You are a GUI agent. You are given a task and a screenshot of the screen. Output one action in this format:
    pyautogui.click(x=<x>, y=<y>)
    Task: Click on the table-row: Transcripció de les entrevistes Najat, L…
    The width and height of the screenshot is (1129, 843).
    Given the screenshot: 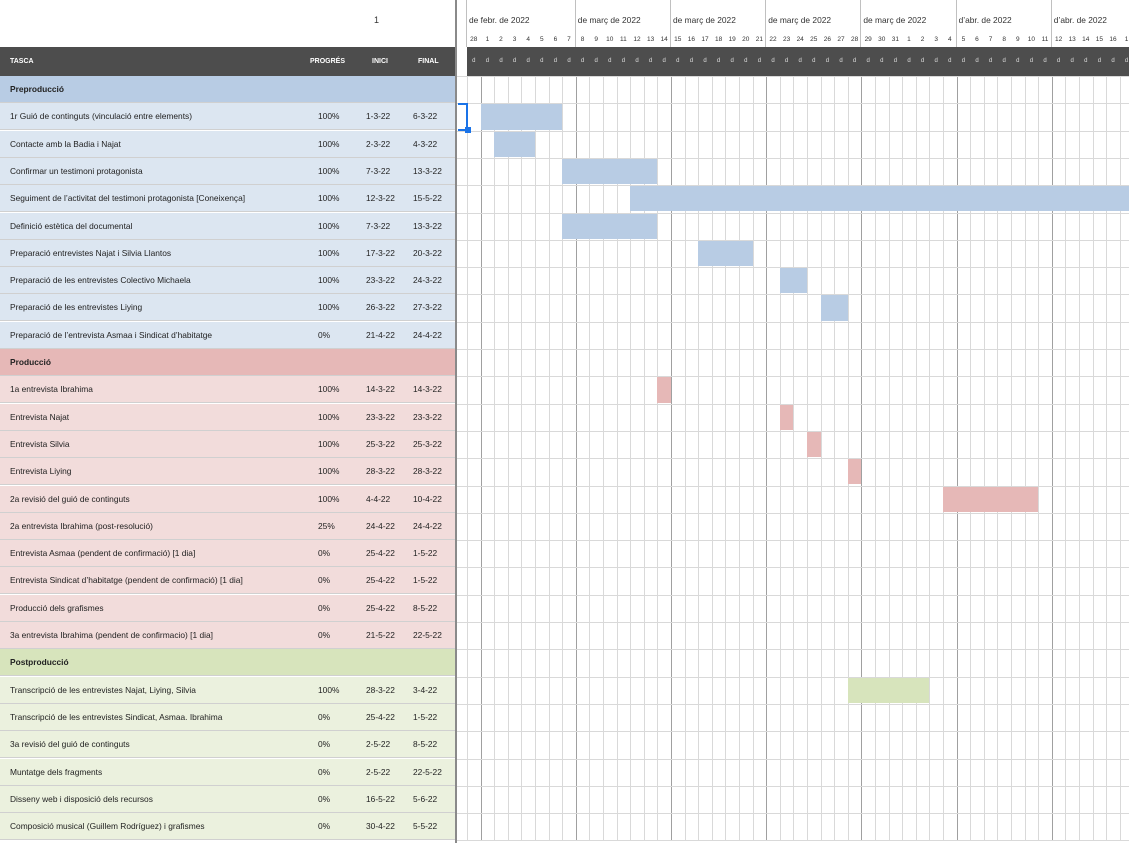 What is the action you would take?
    pyautogui.click(x=227, y=690)
    